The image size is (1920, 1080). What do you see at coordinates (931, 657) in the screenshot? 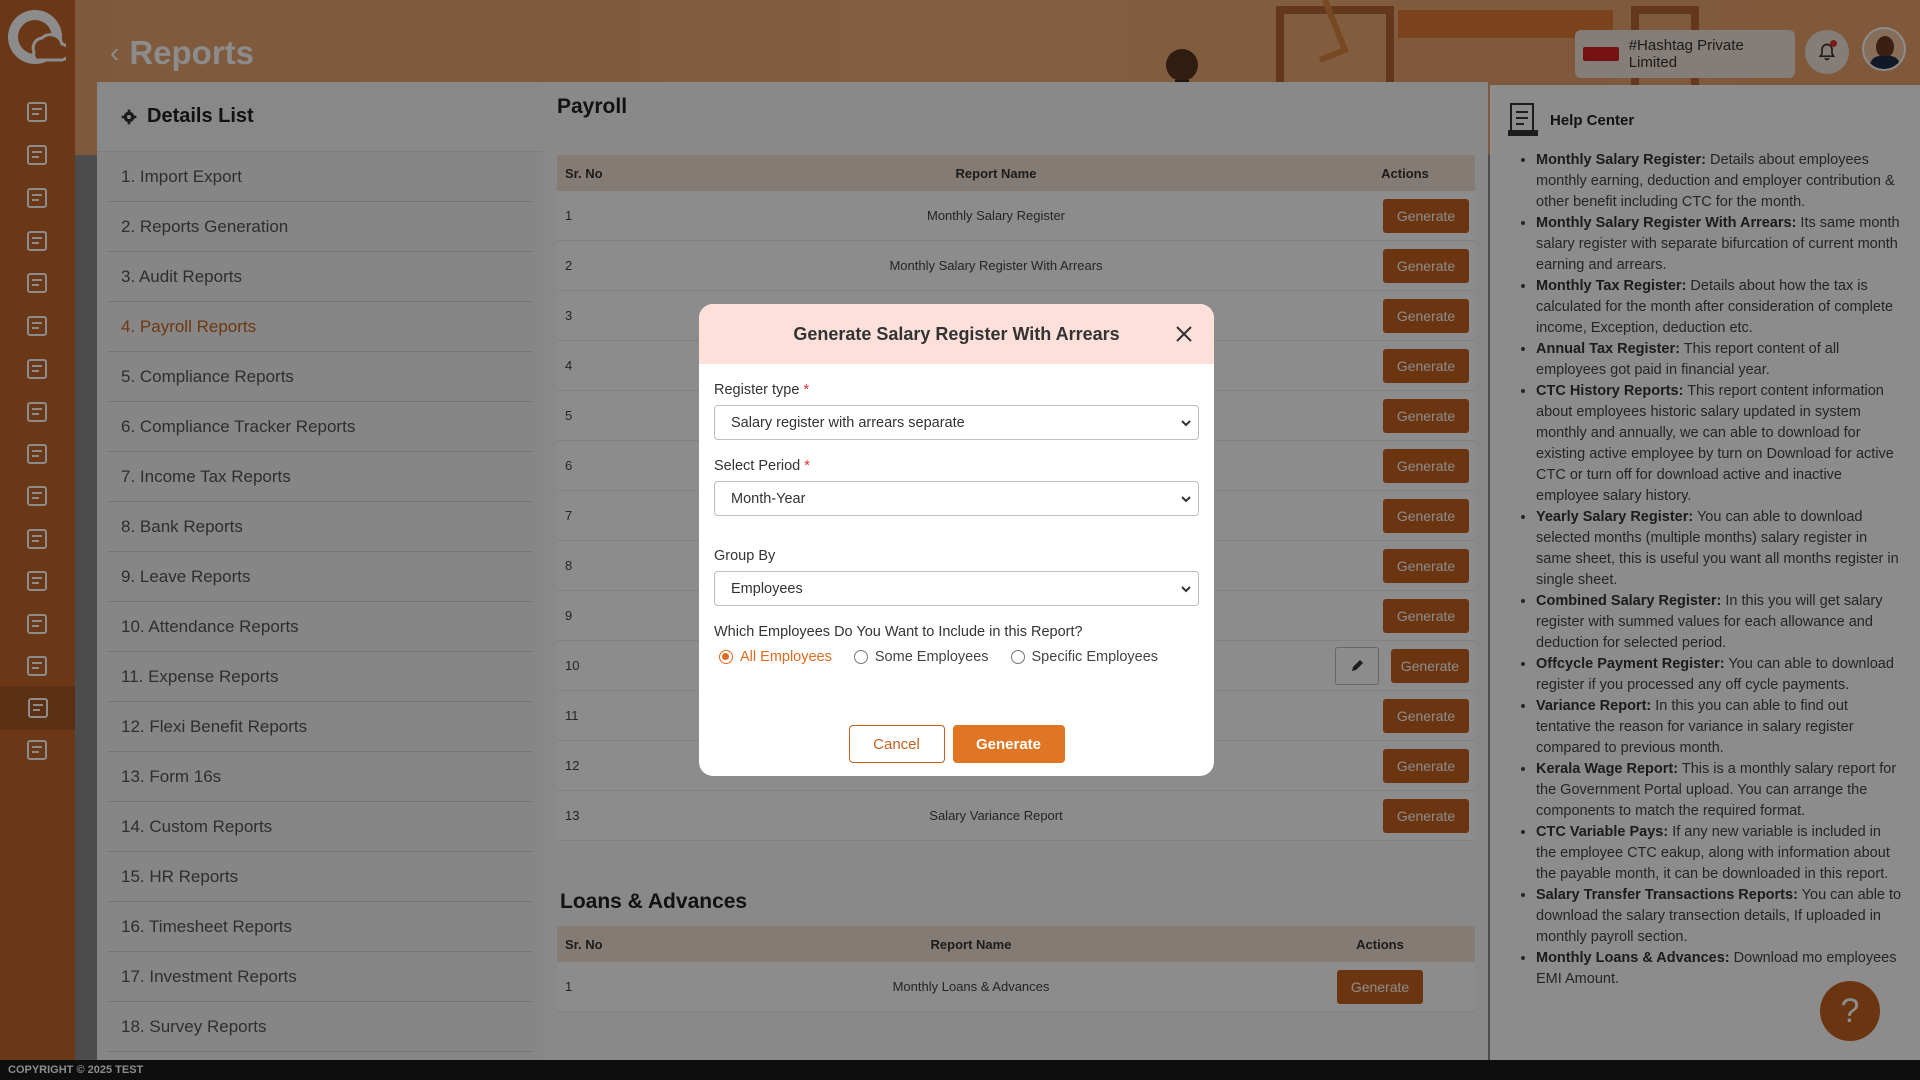
I see `radio-label: Some Employees` at bounding box center [931, 657].